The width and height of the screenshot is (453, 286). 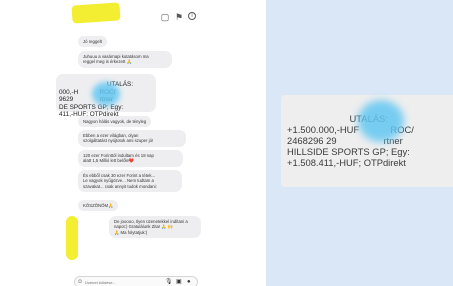 What do you see at coordinates (192, 16) in the screenshot?
I see `info-icon: i` at bounding box center [192, 16].